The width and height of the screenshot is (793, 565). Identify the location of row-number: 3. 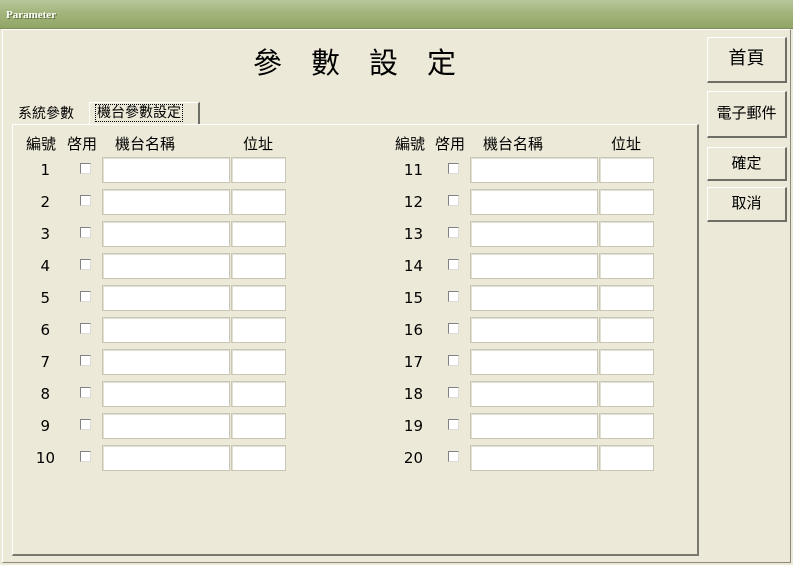
(45, 234).